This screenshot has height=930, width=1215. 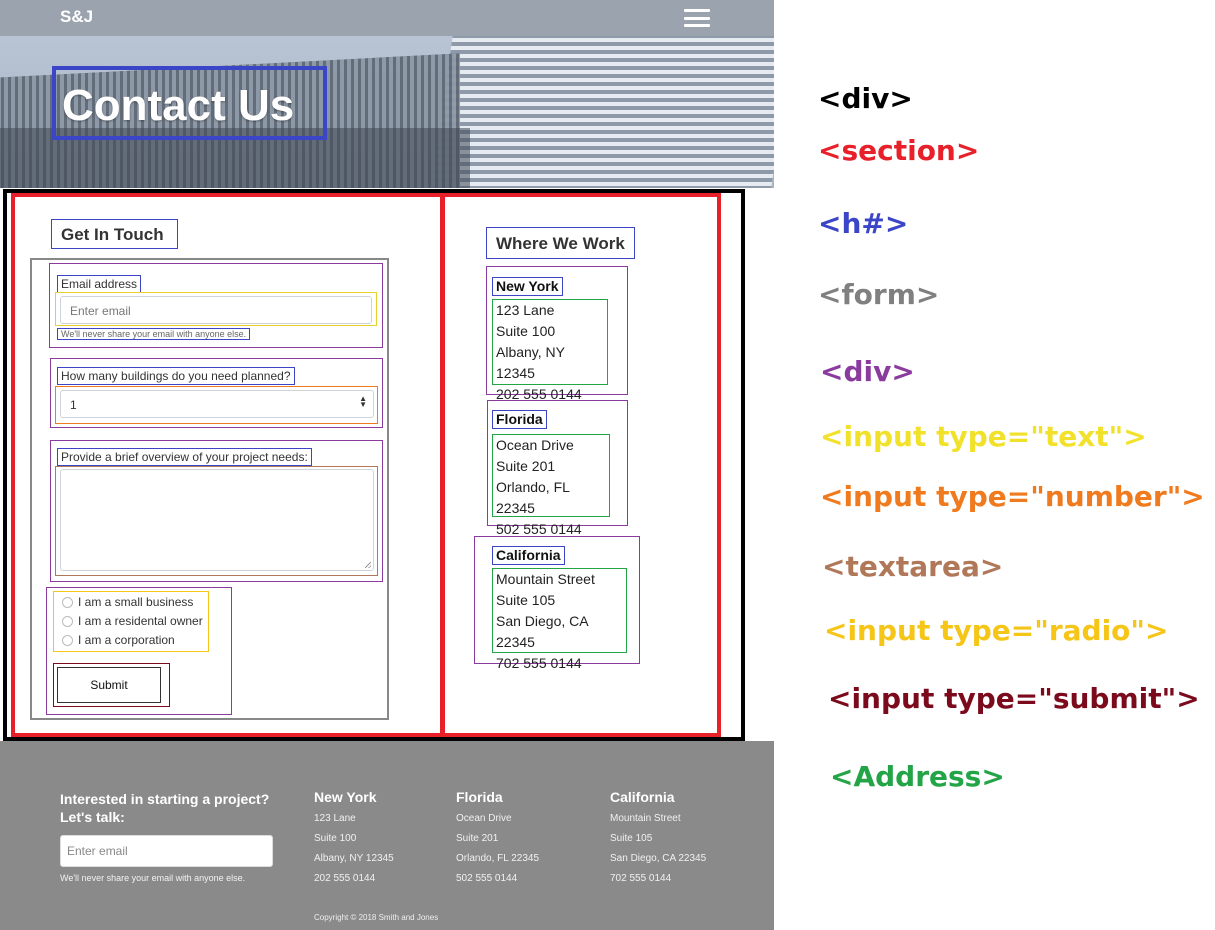 What do you see at coordinates (140, 621) in the screenshot?
I see `radio-label: I am a residental owner` at bounding box center [140, 621].